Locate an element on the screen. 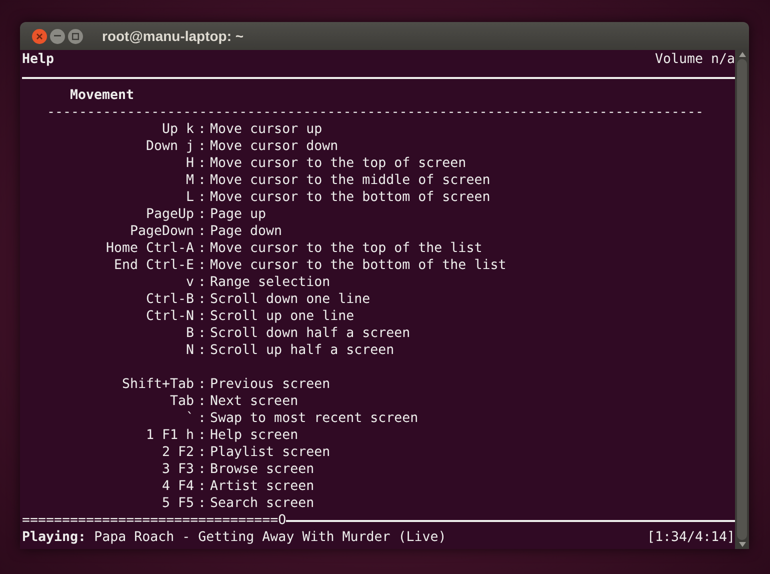  key-action: Move cursor to the bottom of screen is located at coordinates (350, 197).